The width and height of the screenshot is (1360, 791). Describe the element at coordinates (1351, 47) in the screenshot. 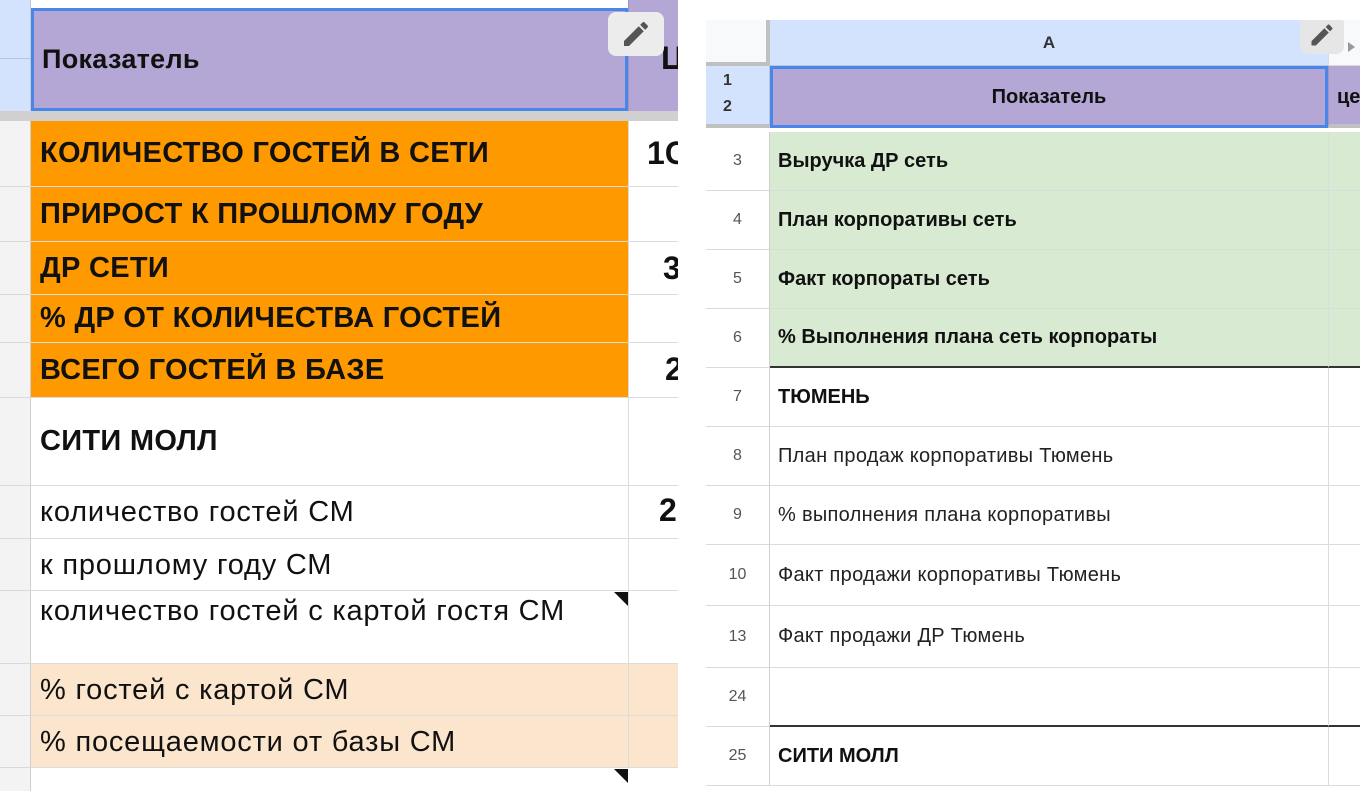

I see `chevron-right-icon` at that location.